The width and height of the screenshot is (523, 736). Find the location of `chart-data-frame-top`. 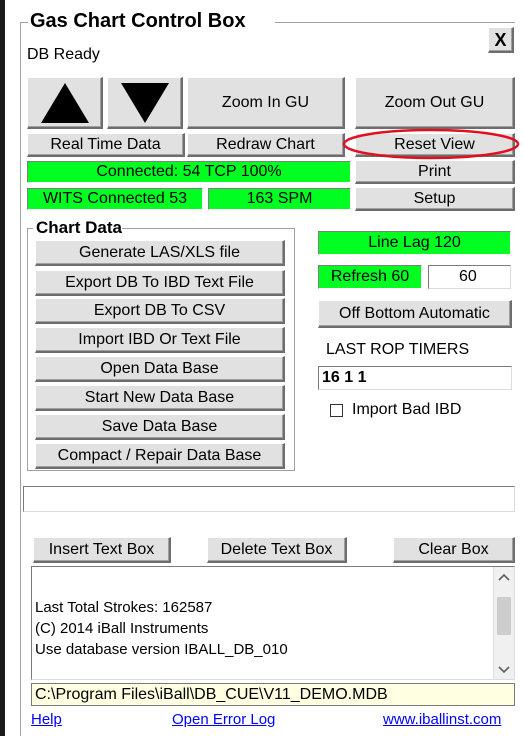

chart-data-frame-top is located at coordinates (30, 228).